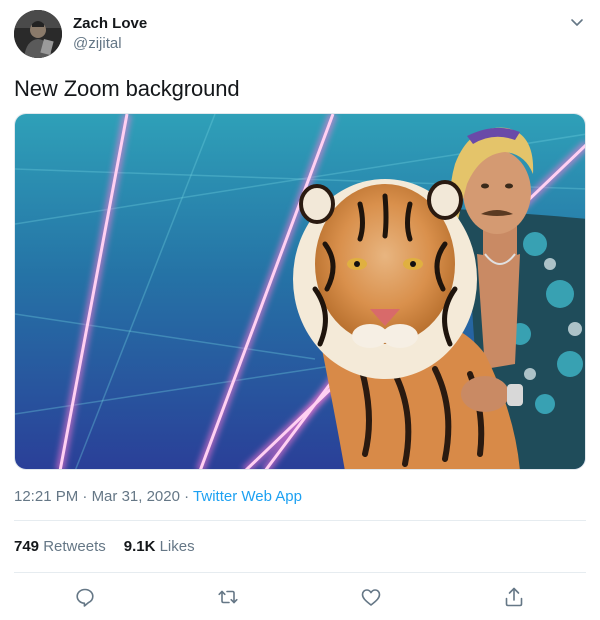 The height and width of the screenshot is (620, 600). What do you see at coordinates (177, 546) in the screenshot?
I see `likes-label: Likes` at bounding box center [177, 546].